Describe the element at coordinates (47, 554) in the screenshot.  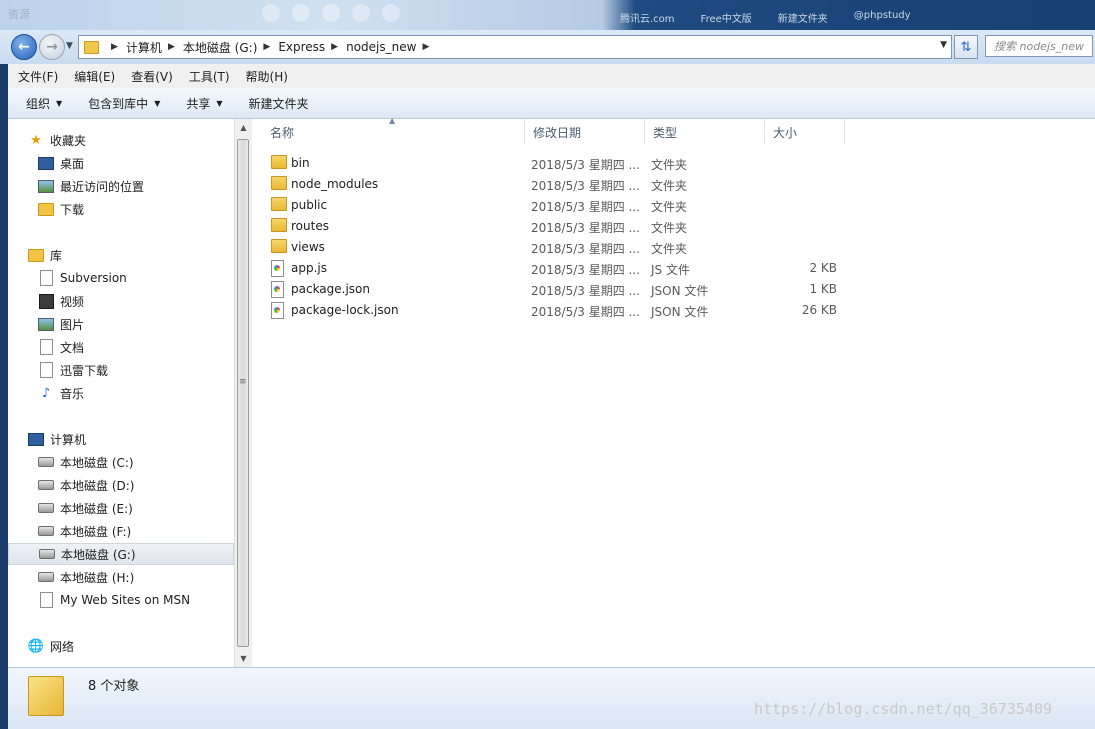
I see `drive-icon` at that location.